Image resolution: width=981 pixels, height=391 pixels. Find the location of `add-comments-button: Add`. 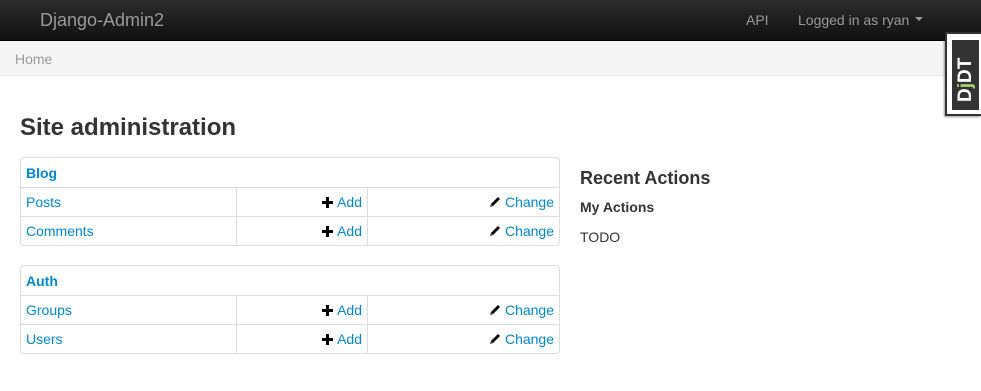

add-comments-button: Add is located at coordinates (342, 231).